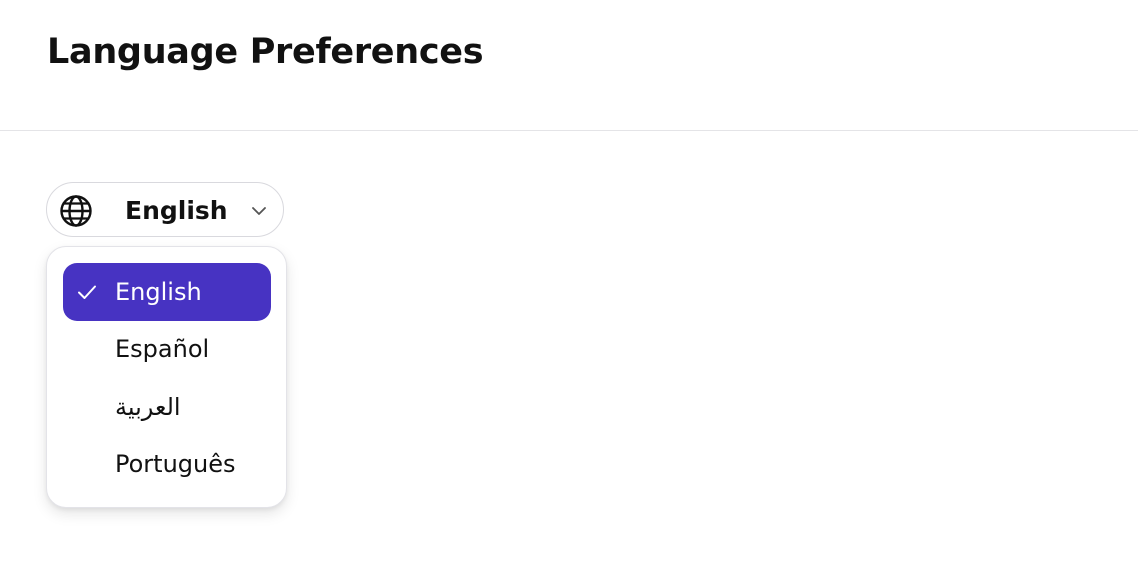 The height and width of the screenshot is (570, 1138). I want to click on language-select-button: English, so click(165, 209).